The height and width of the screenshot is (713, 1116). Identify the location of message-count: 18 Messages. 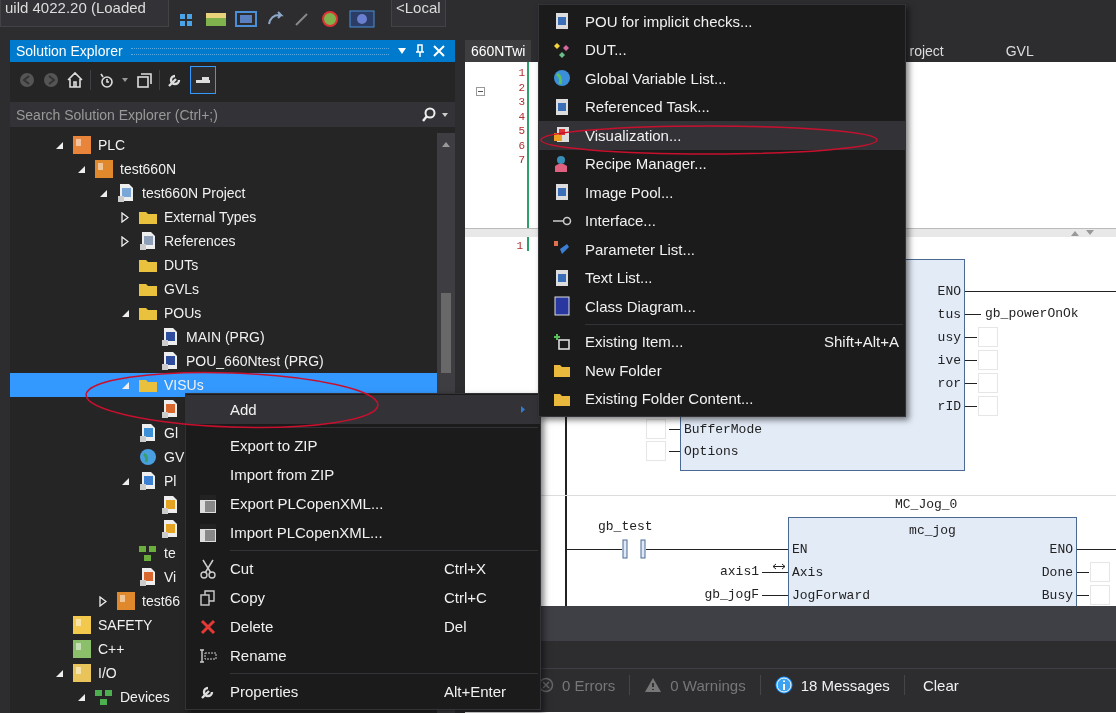
(845, 685).